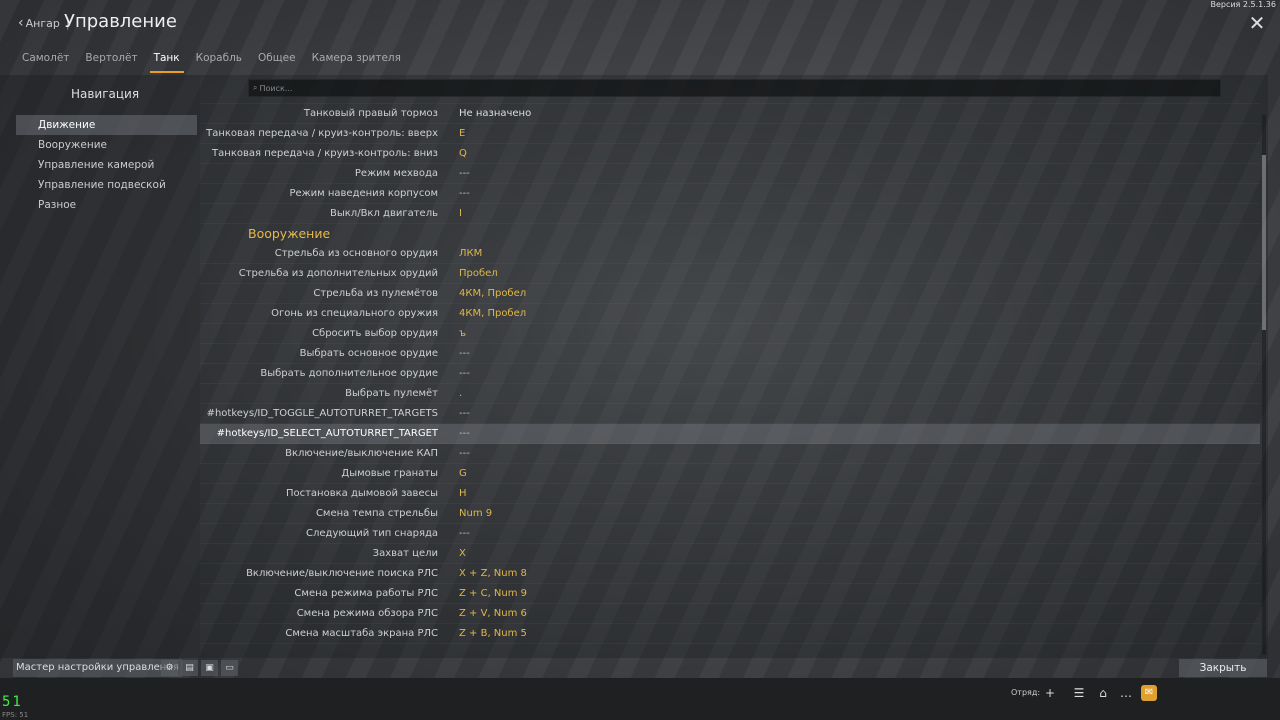 This screenshot has width=1280, height=720. What do you see at coordinates (730, 114) in the screenshot?
I see `control-row: Танковый правый тормоз Не назначено` at bounding box center [730, 114].